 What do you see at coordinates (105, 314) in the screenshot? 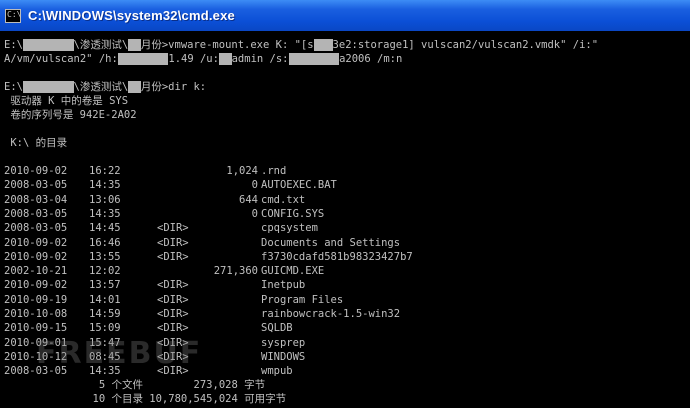
I see `entry-time: 14:59` at bounding box center [105, 314].